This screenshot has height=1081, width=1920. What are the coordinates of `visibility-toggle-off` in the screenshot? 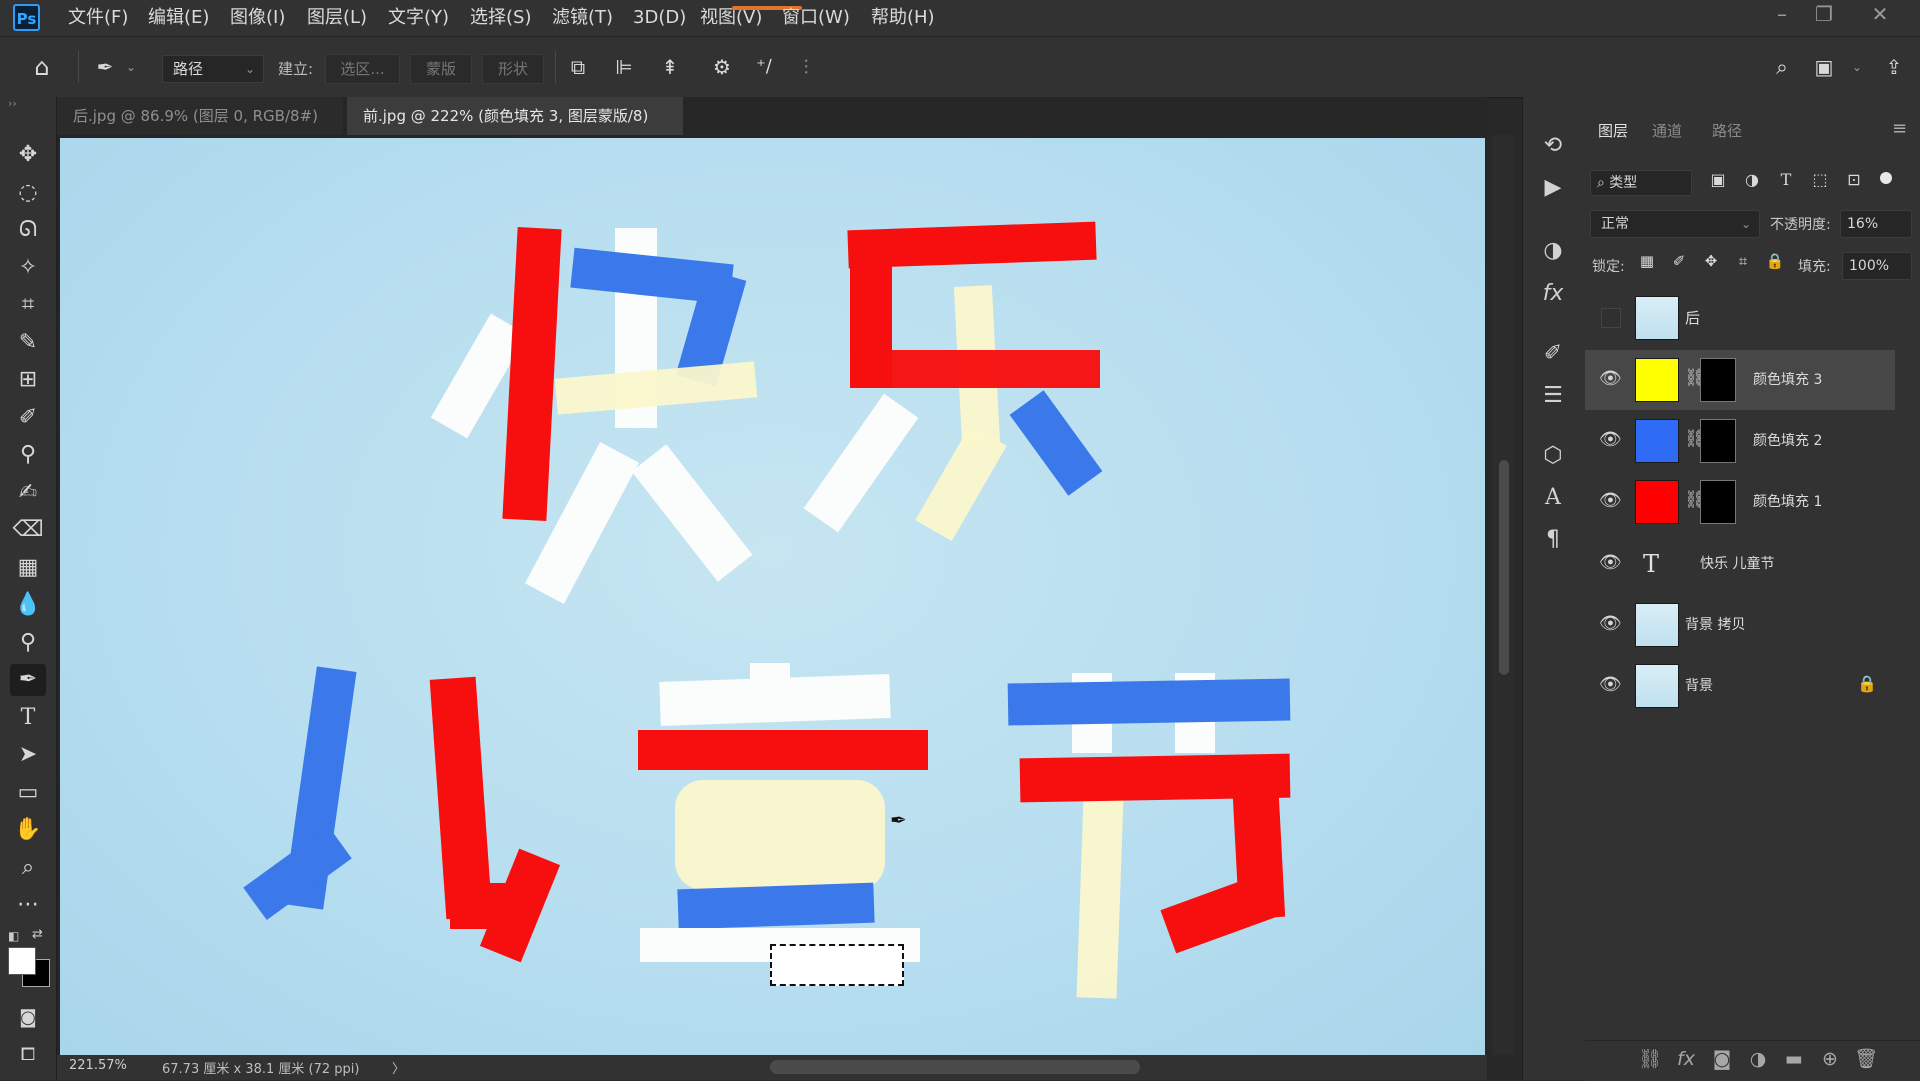 It's located at (1611, 318).